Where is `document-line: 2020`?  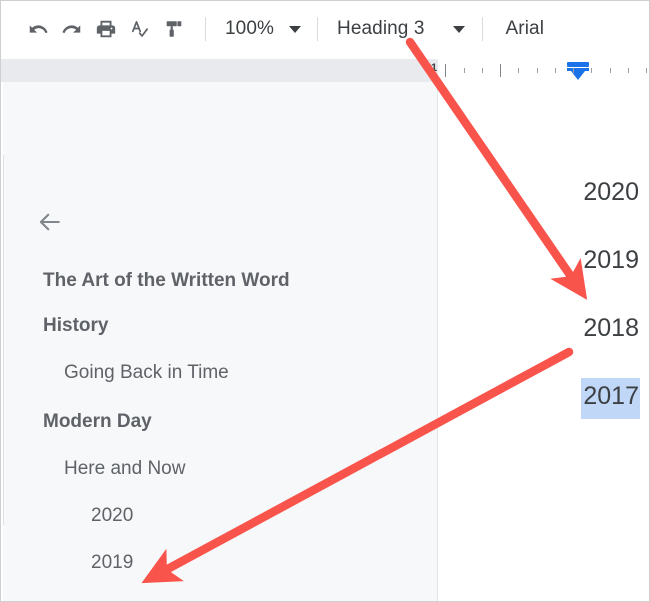
document-line: 2020 is located at coordinates (611, 192).